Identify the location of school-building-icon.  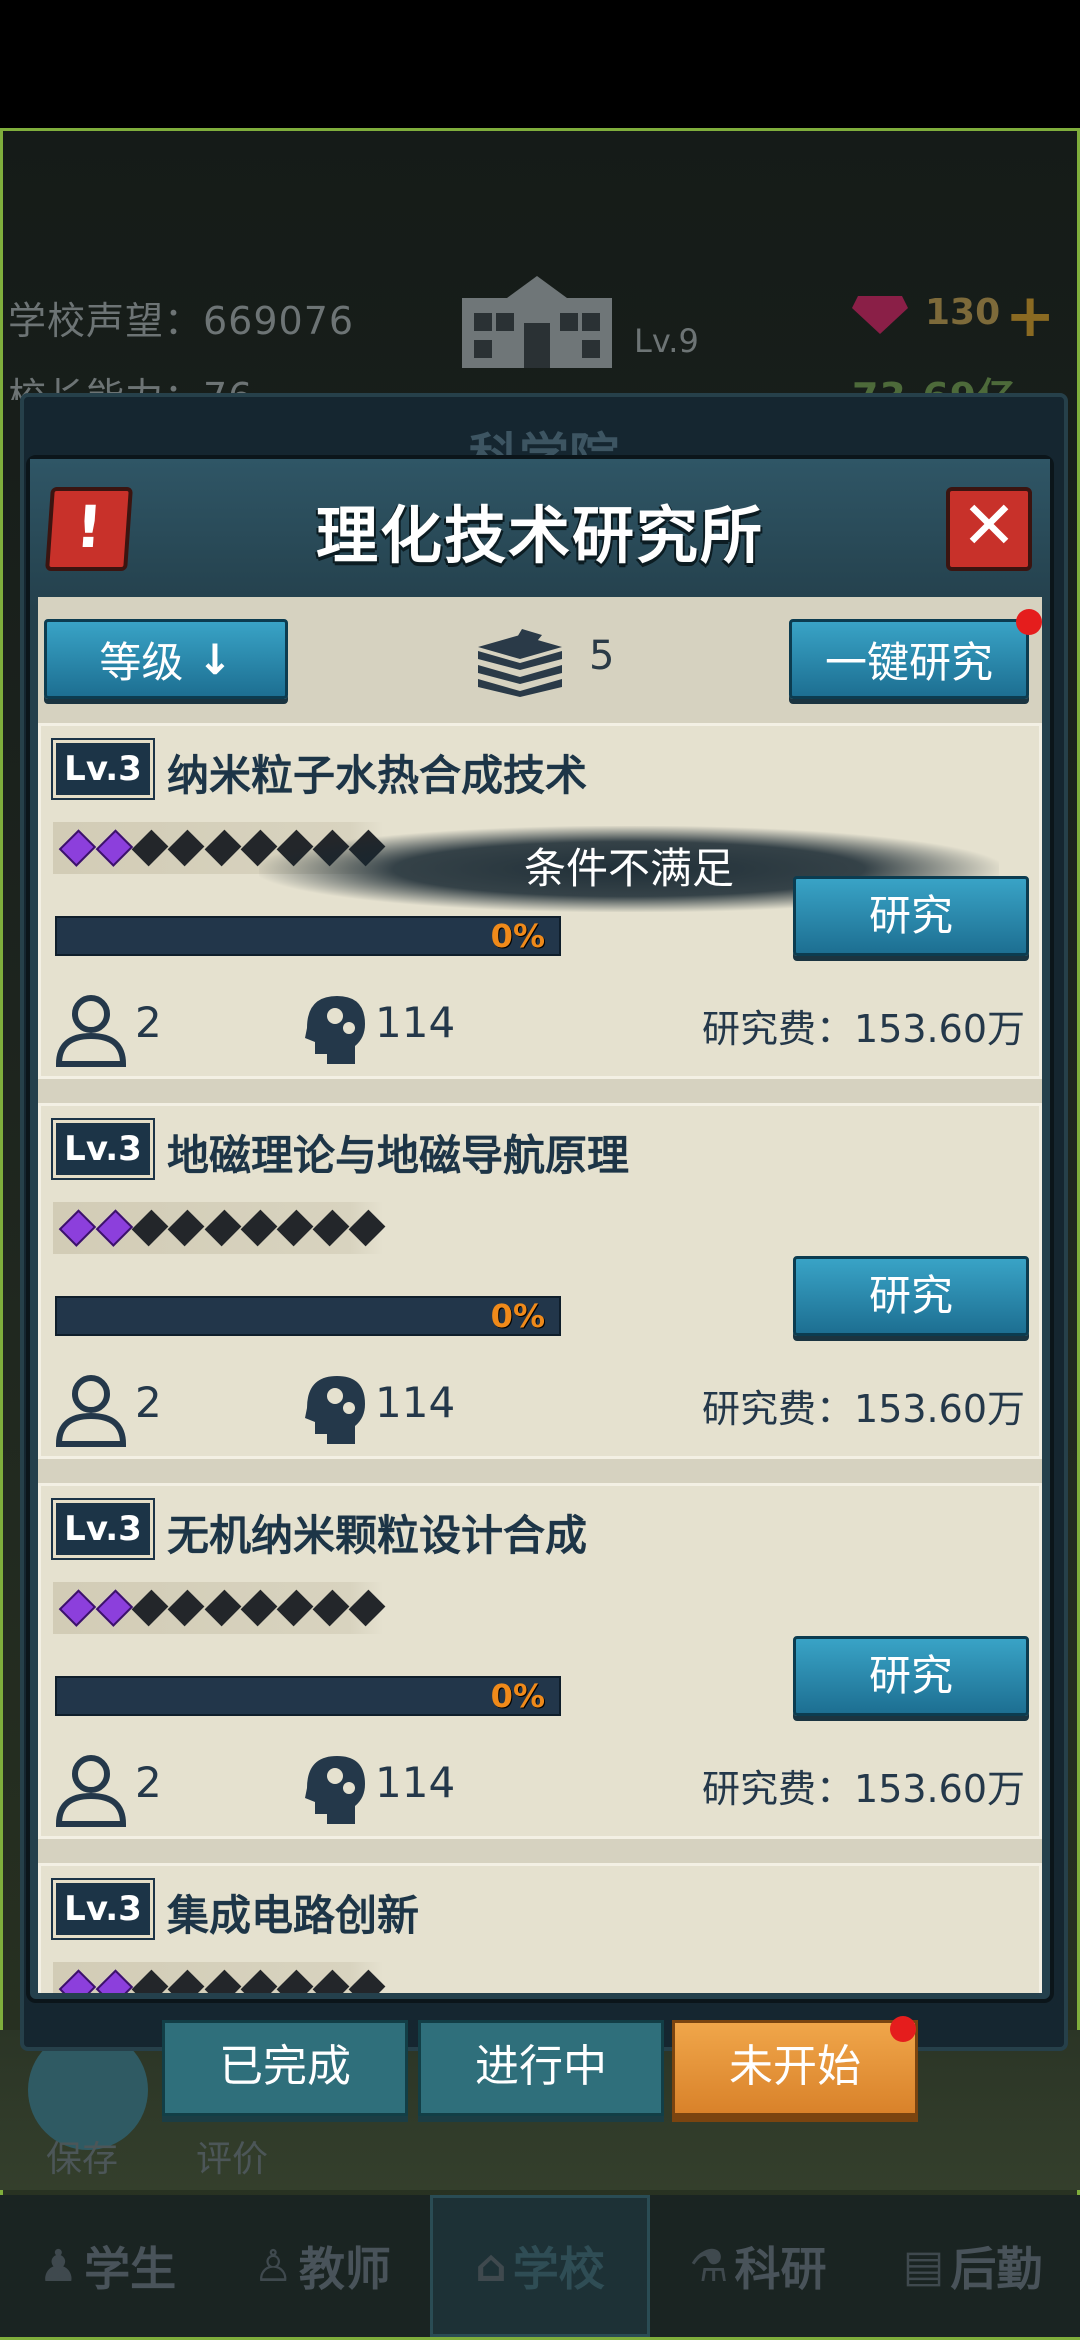
(537, 322).